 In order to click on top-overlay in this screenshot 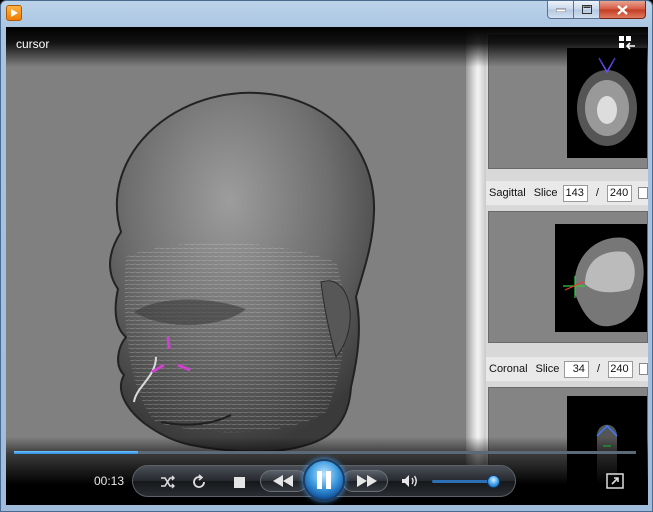, I will do `click(327, 47)`.